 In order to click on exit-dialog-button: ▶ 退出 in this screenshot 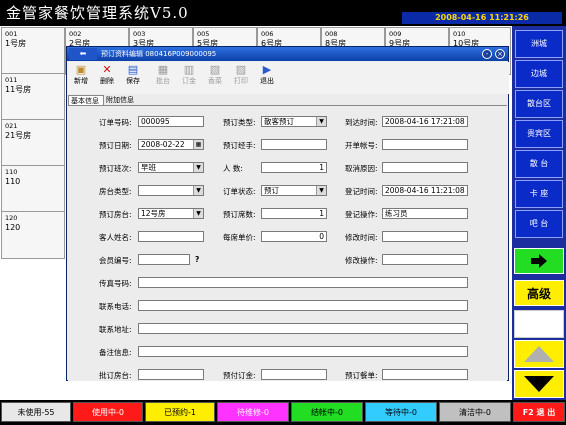, I will do `click(267, 78)`.